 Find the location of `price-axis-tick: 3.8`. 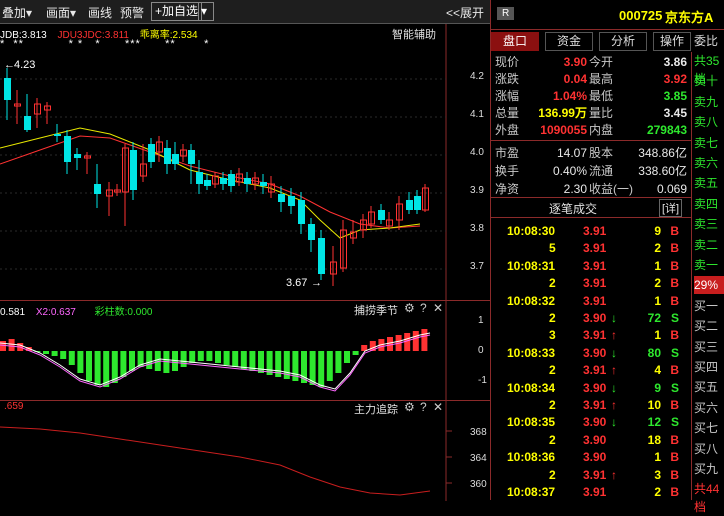

price-axis-tick: 3.8 is located at coordinates (477, 228).